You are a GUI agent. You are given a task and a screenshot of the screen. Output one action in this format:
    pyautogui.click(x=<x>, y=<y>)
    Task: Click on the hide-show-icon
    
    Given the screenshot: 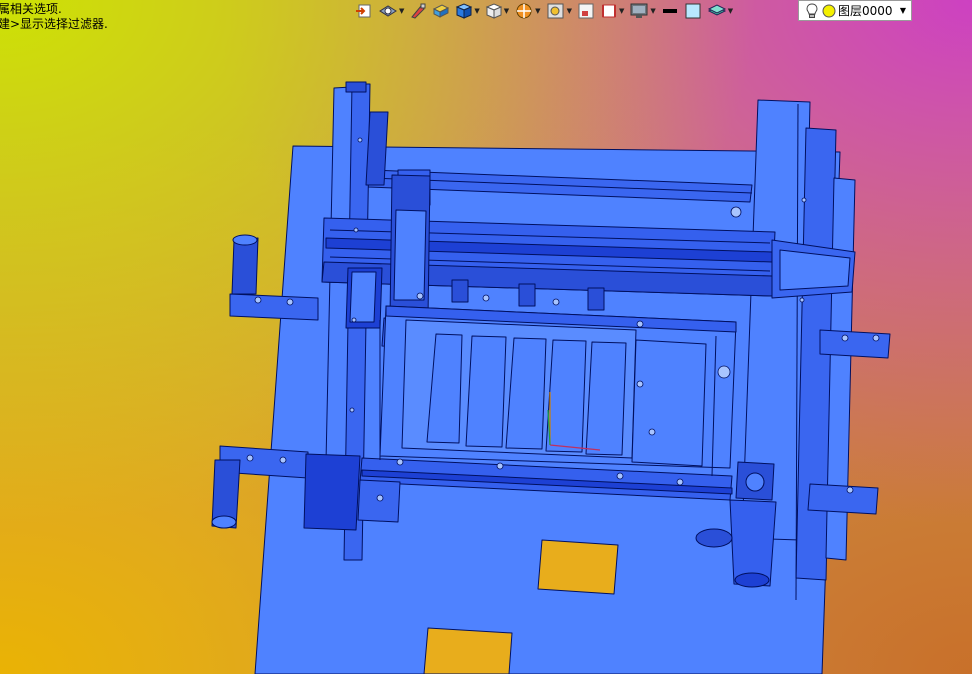 What is the action you would take?
    pyautogui.click(x=586, y=11)
    